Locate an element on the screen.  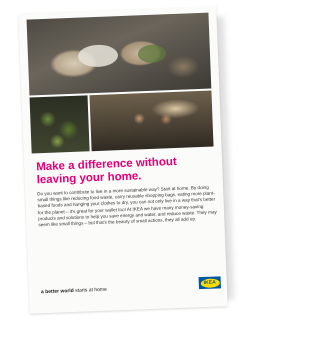
ikea-logo-oval: IKEA is located at coordinates (210, 282).